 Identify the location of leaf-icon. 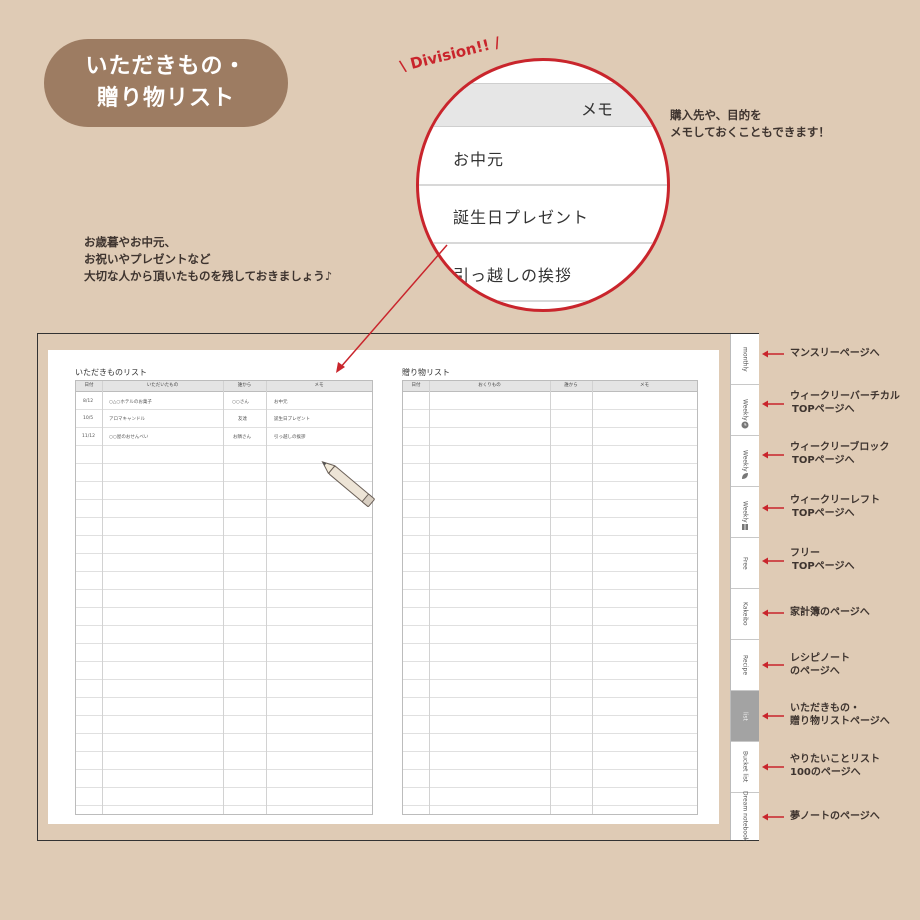
(745, 476).